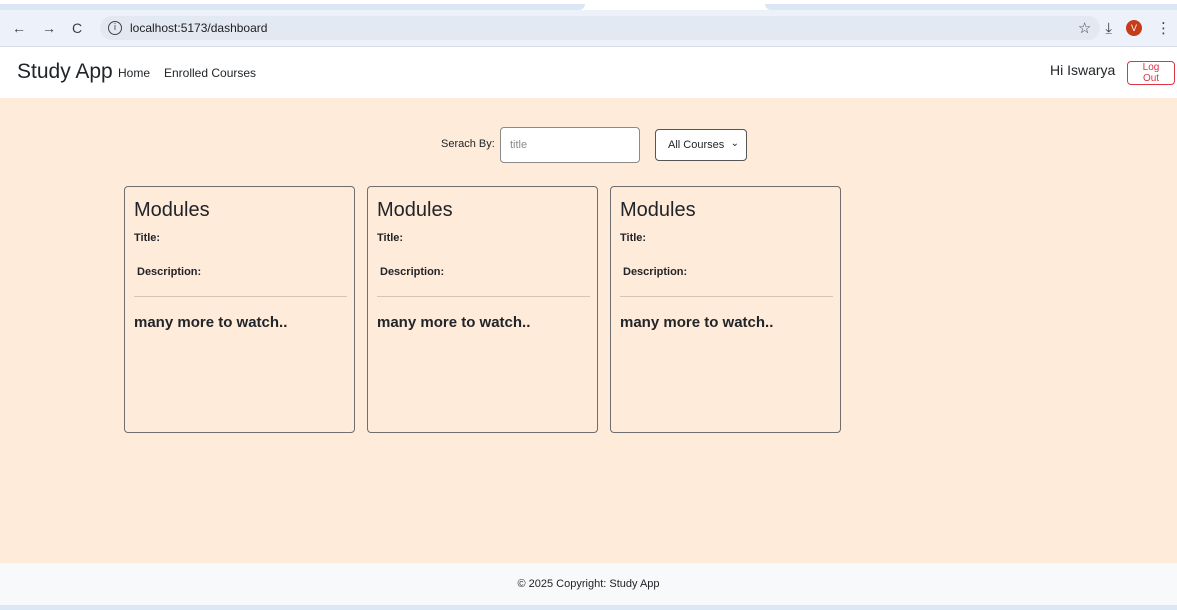  What do you see at coordinates (1084, 28) in the screenshot?
I see `bookmark-star-icon: ☆` at bounding box center [1084, 28].